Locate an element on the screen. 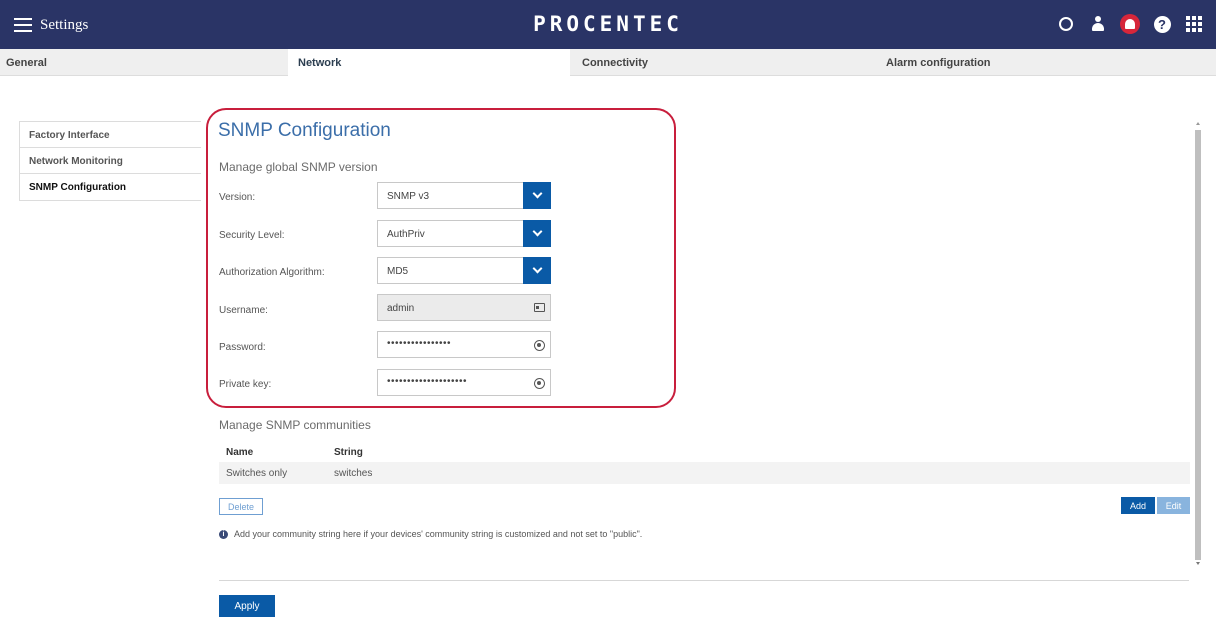  security-level-select: AuthPriv is located at coordinates (464, 233).